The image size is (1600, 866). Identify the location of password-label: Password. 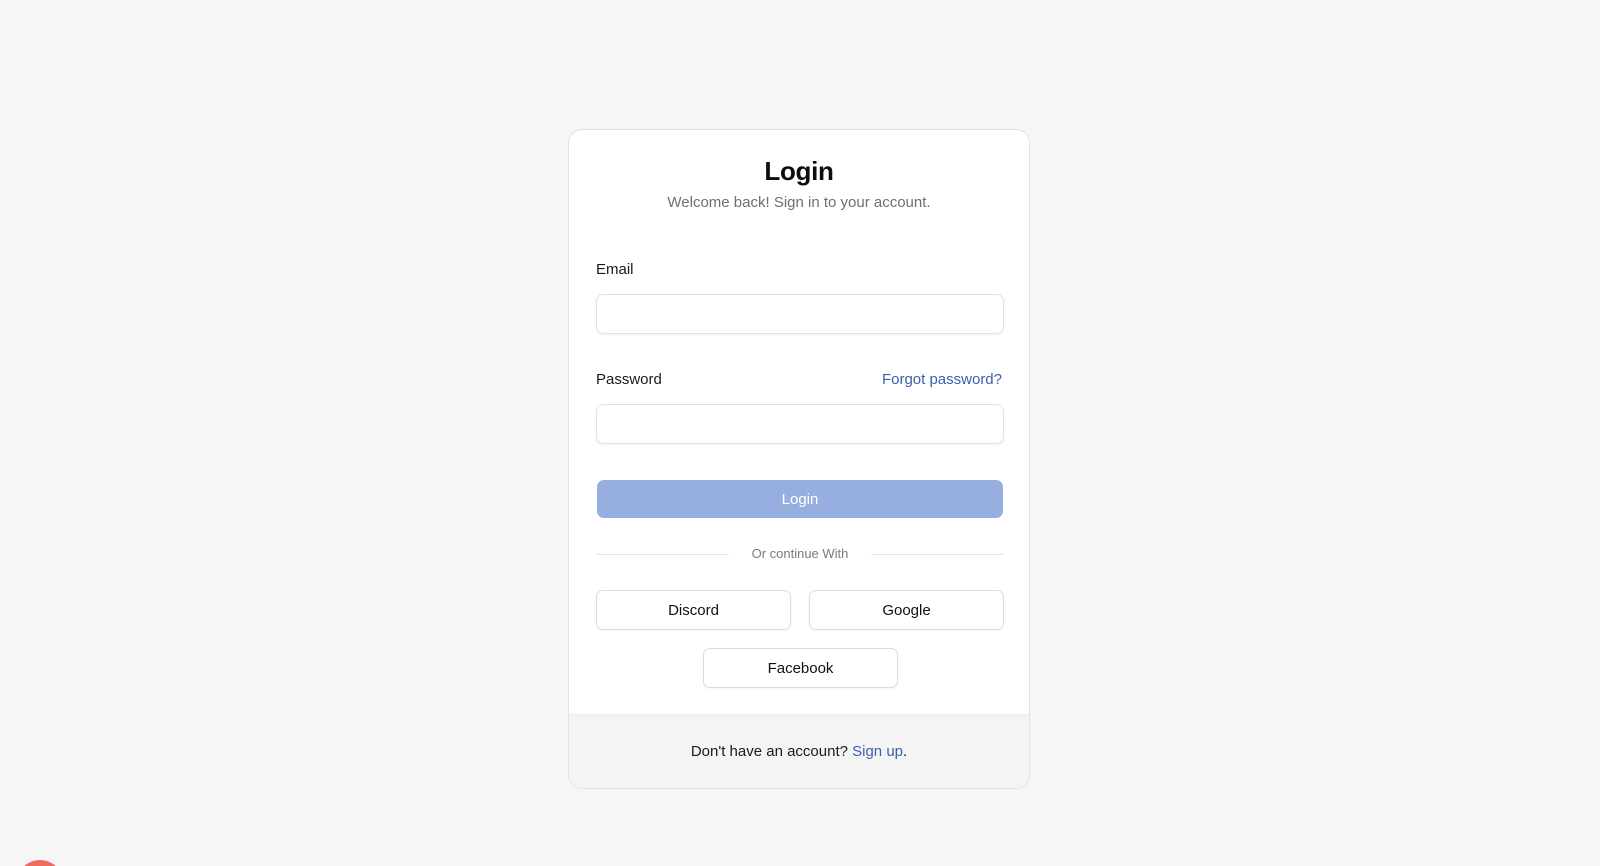
(629, 379).